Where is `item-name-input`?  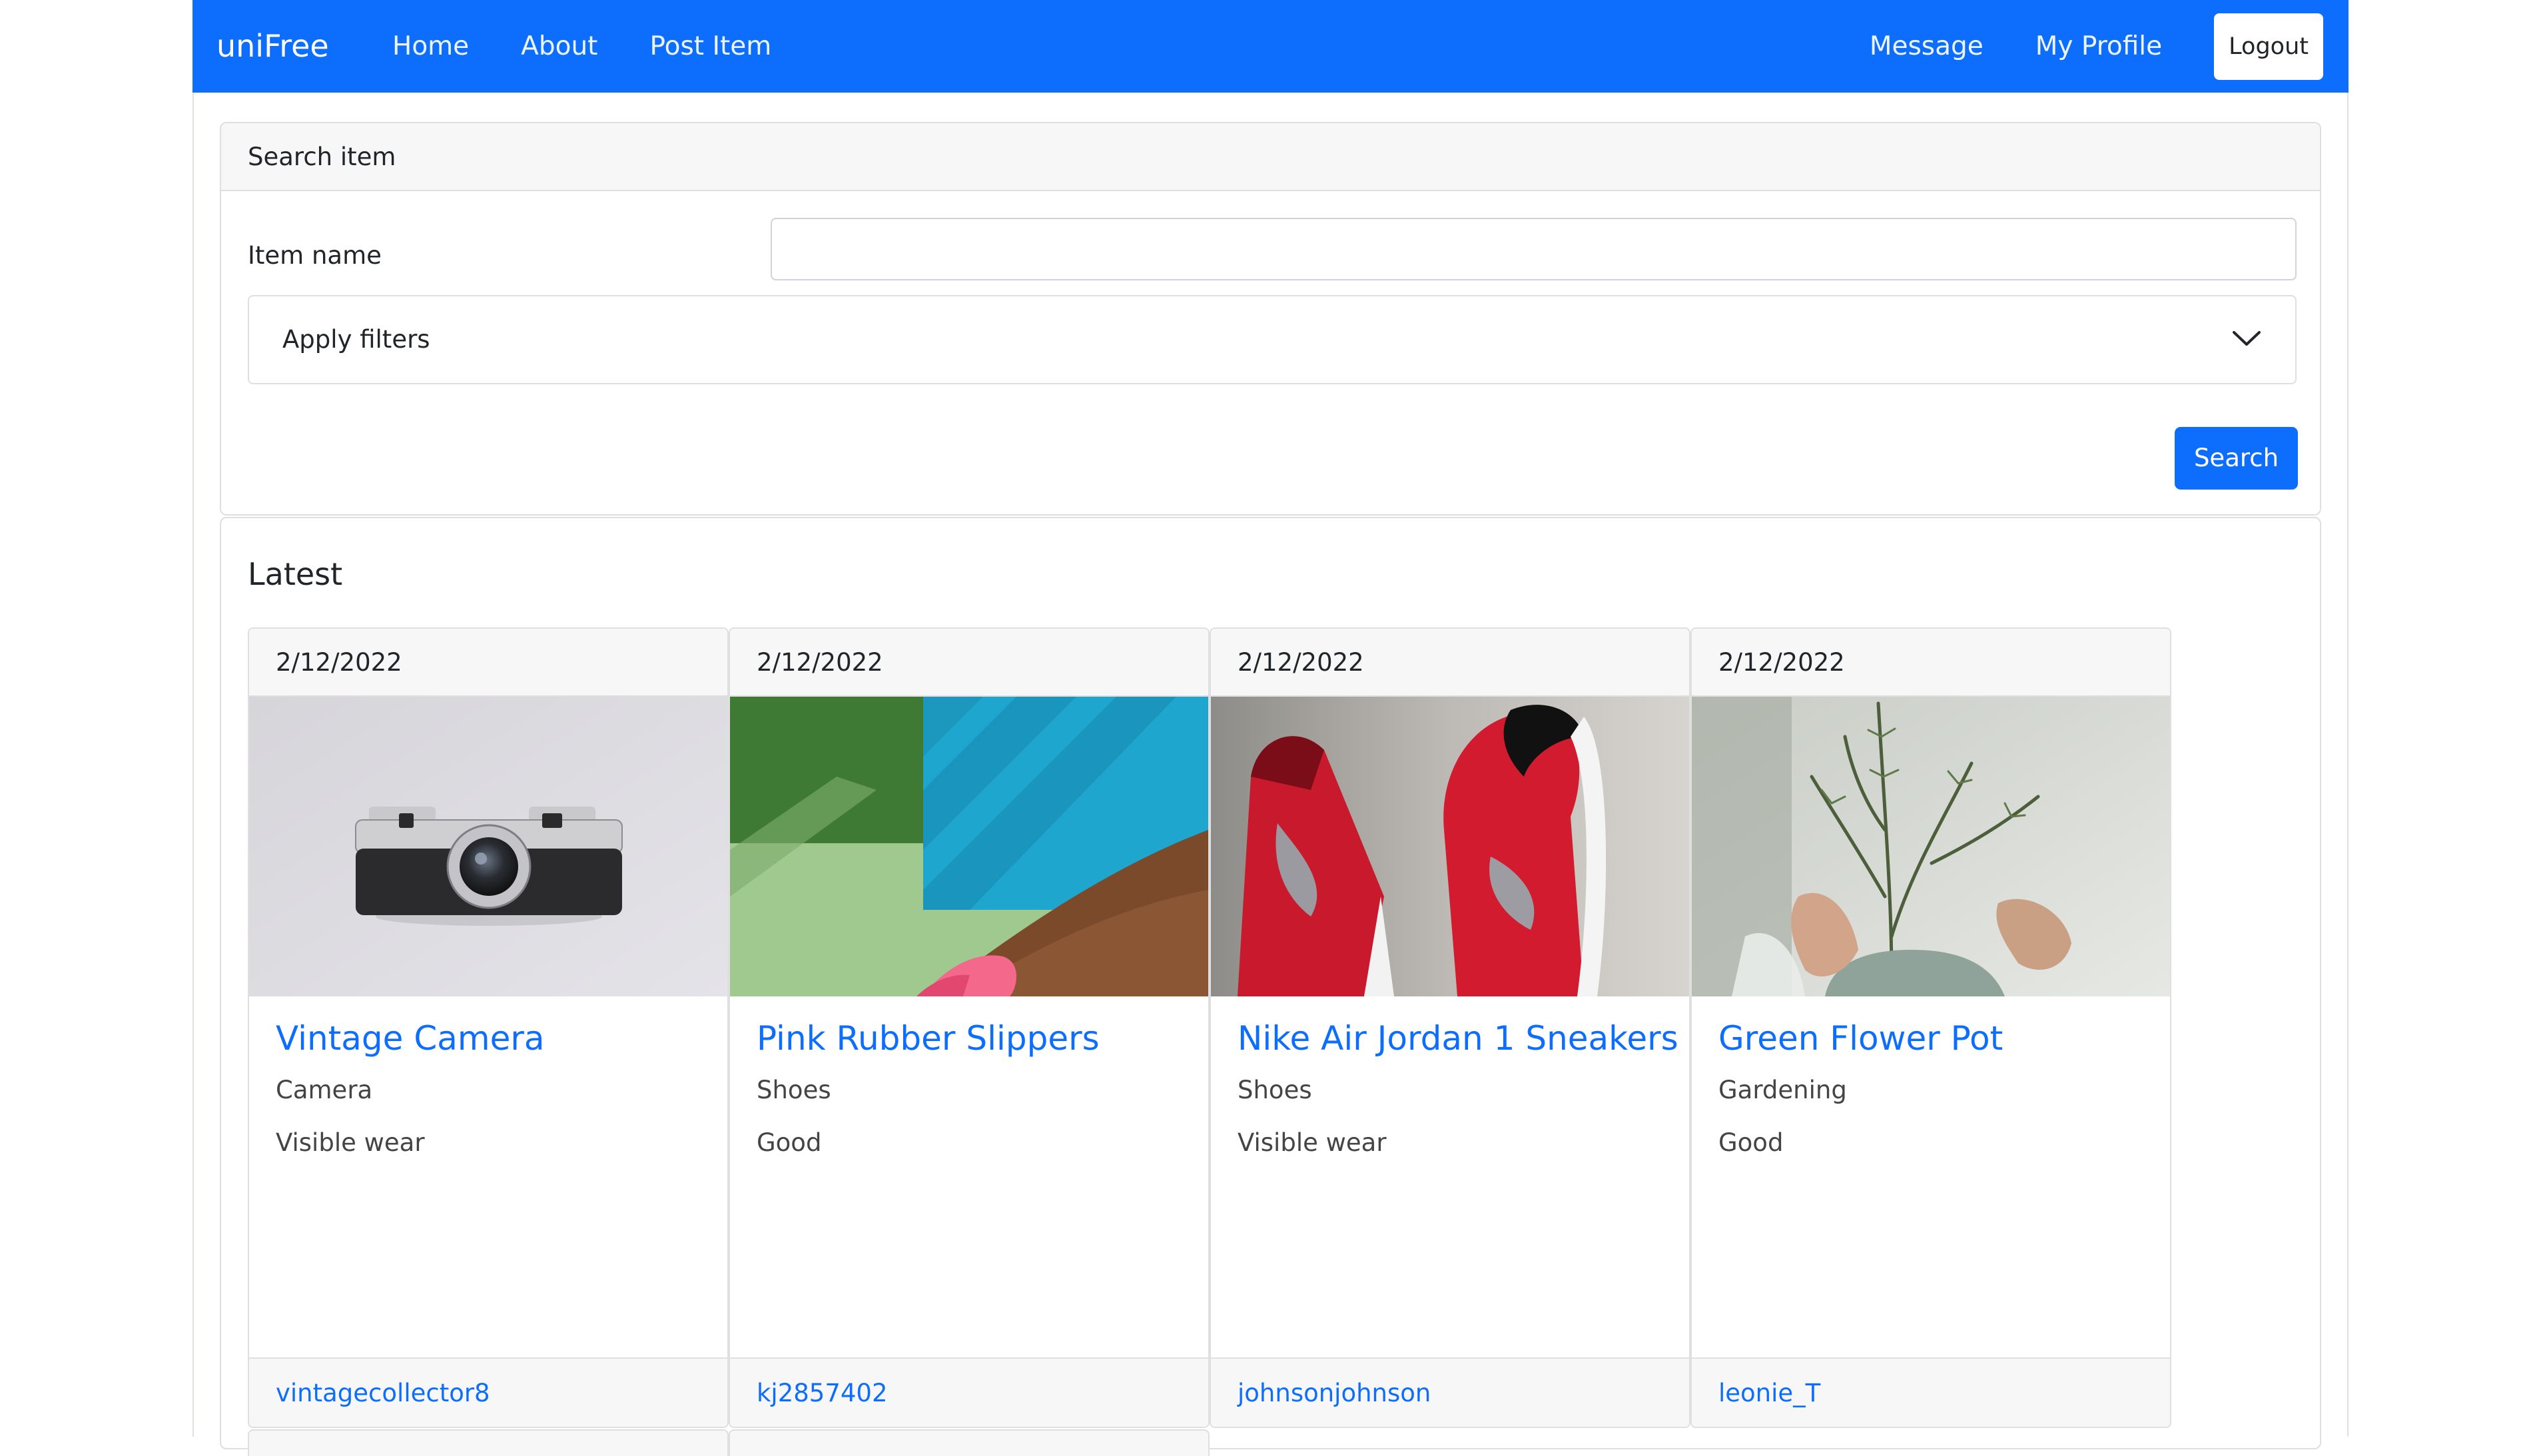
item-name-input is located at coordinates (1534, 249).